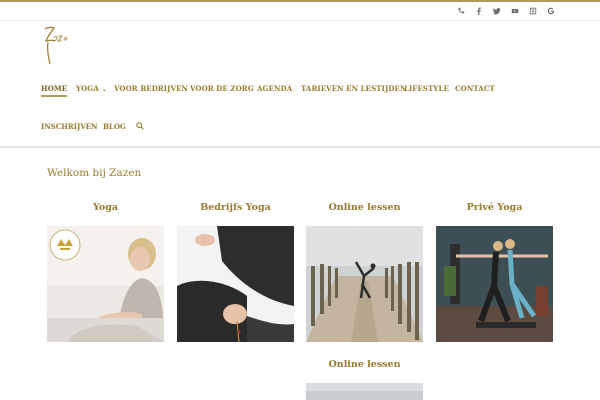 The height and width of the screenshot is (400, 600). I want to click on card-image-online-lessen, so click(364, 284).